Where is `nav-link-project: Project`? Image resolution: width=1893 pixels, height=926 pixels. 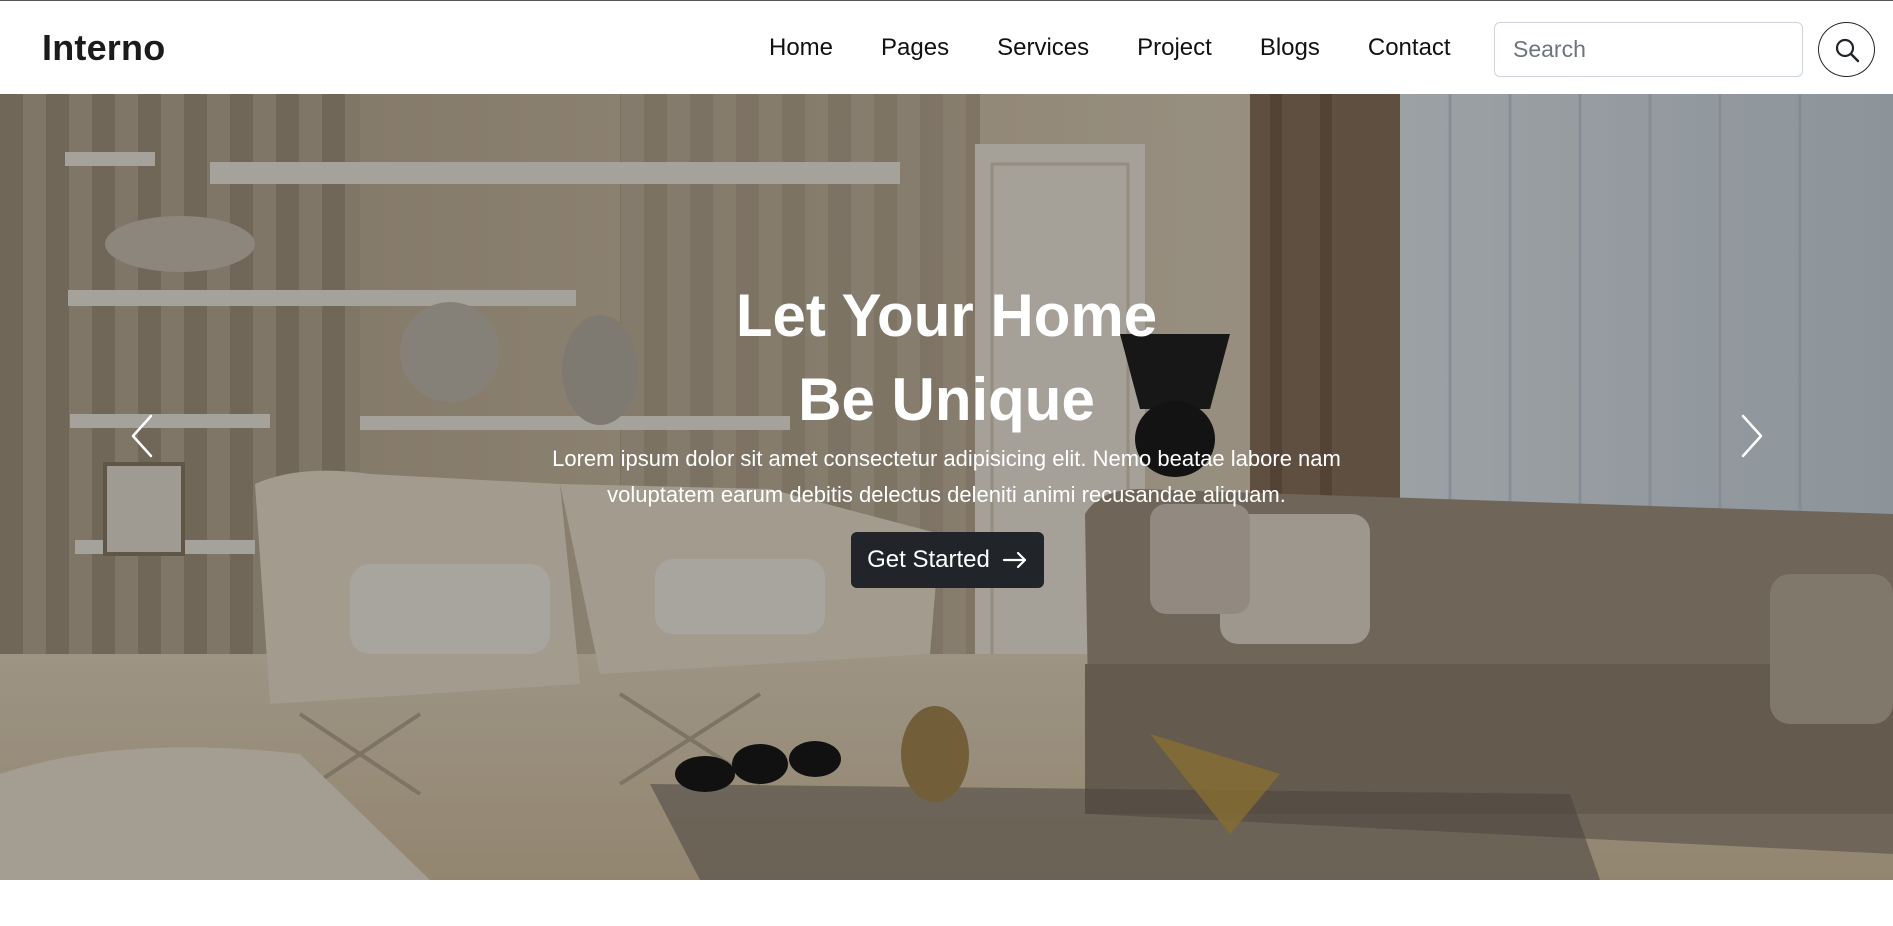 nav-link-project: Project is located at coordinates (1174, 48).